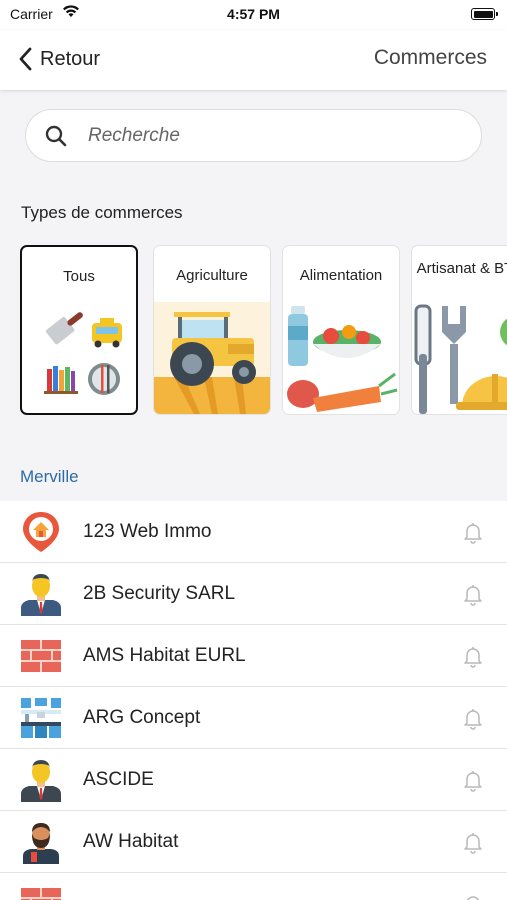  Describe the element at coordinates (118, 779) in the screenshot. I see `shop-name: ASCIDE` at that location.